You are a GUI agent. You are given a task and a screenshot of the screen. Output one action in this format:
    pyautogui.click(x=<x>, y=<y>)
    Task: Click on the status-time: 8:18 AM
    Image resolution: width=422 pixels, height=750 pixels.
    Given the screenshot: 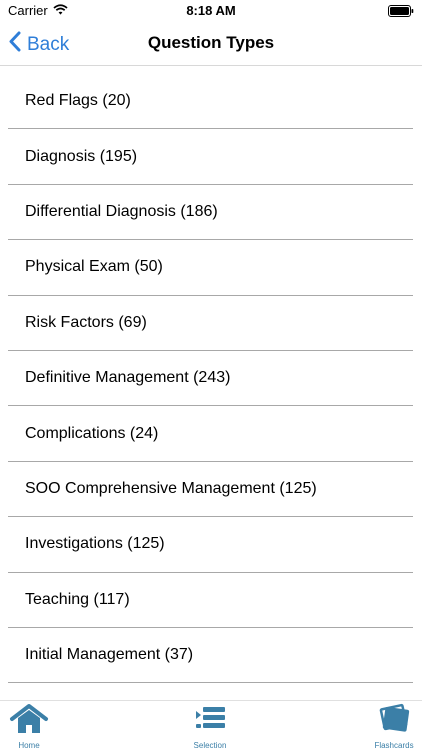 What is the action you would take?
    pyautogui.click(x=211, y=10)
    